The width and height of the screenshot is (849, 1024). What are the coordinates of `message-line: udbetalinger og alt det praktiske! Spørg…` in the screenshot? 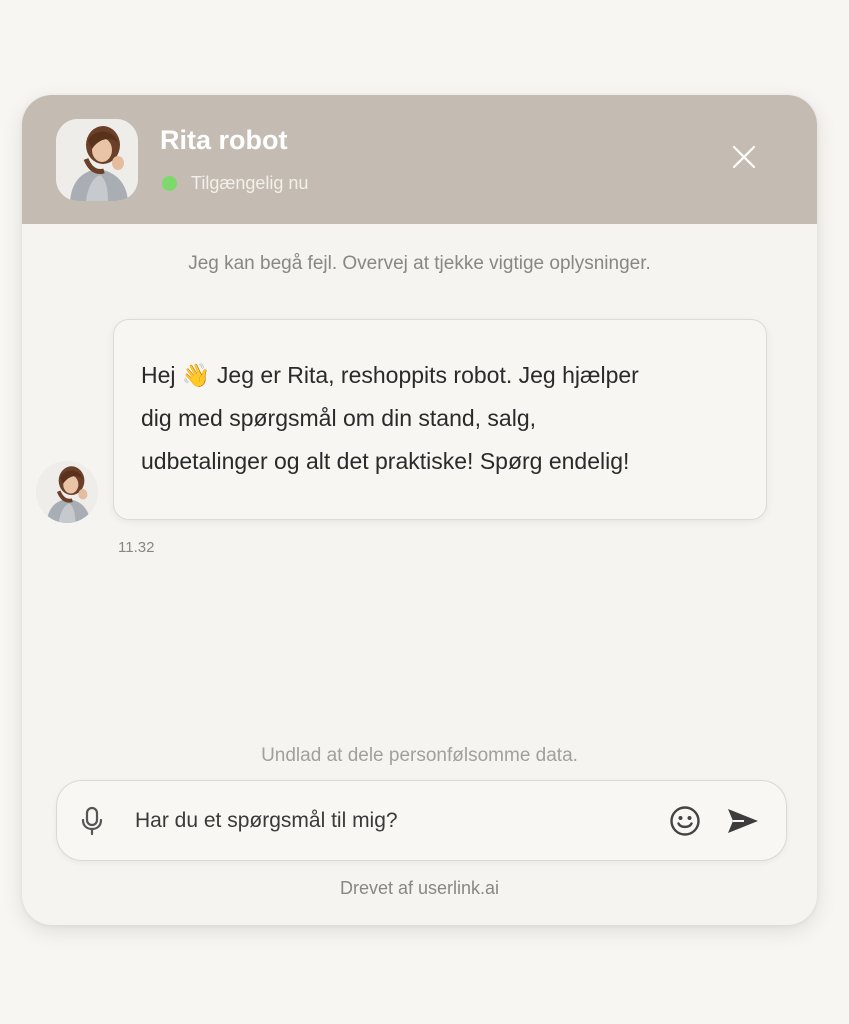 It's located at (385, 461).